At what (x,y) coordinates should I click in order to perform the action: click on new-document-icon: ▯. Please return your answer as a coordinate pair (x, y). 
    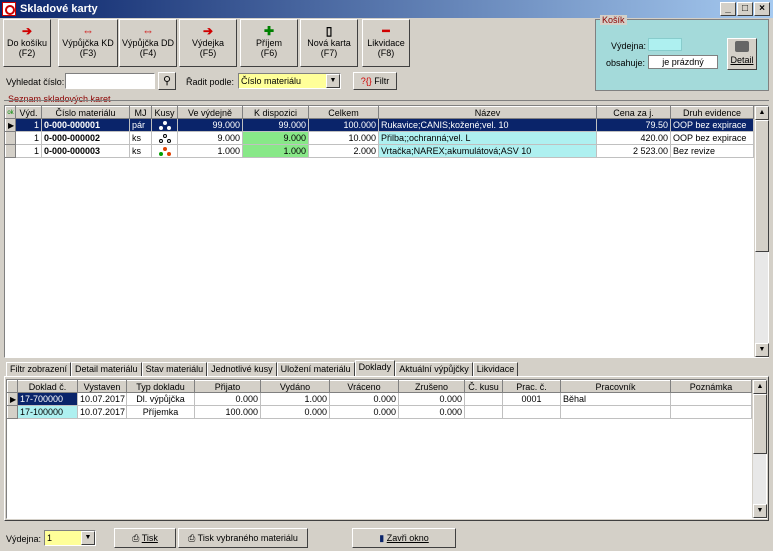
    Looking at the image, I should click on (329, 31).